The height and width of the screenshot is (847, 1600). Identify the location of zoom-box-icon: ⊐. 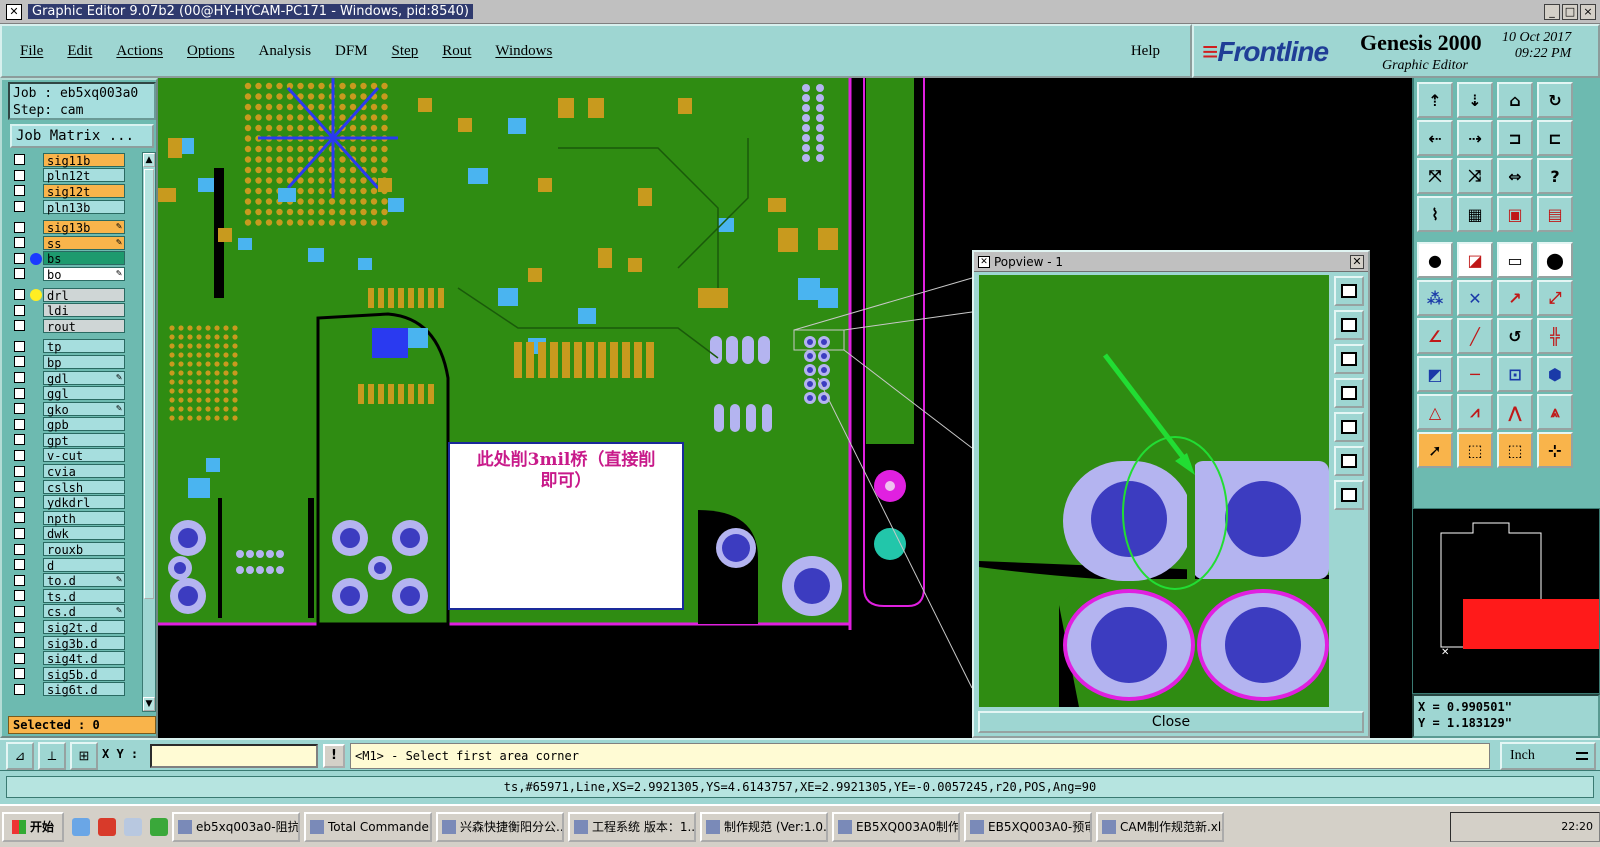
(1515, 138).